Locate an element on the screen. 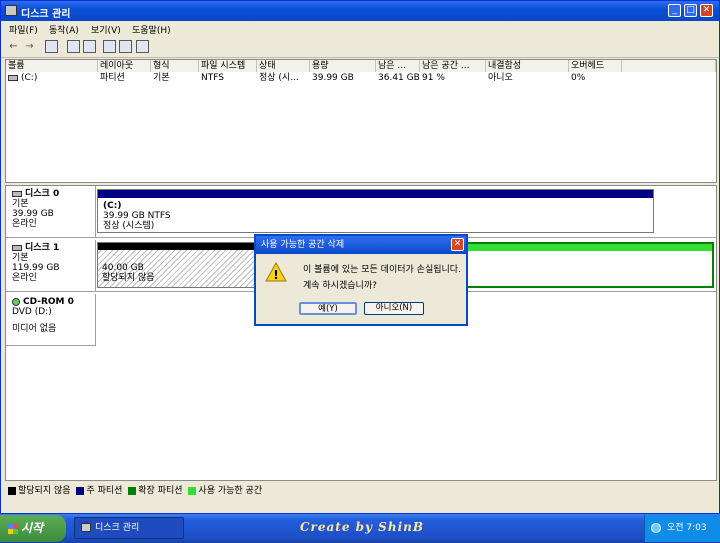 The image size is (720, 543). legend-swatch-primary is located at coordinates (80, 490).